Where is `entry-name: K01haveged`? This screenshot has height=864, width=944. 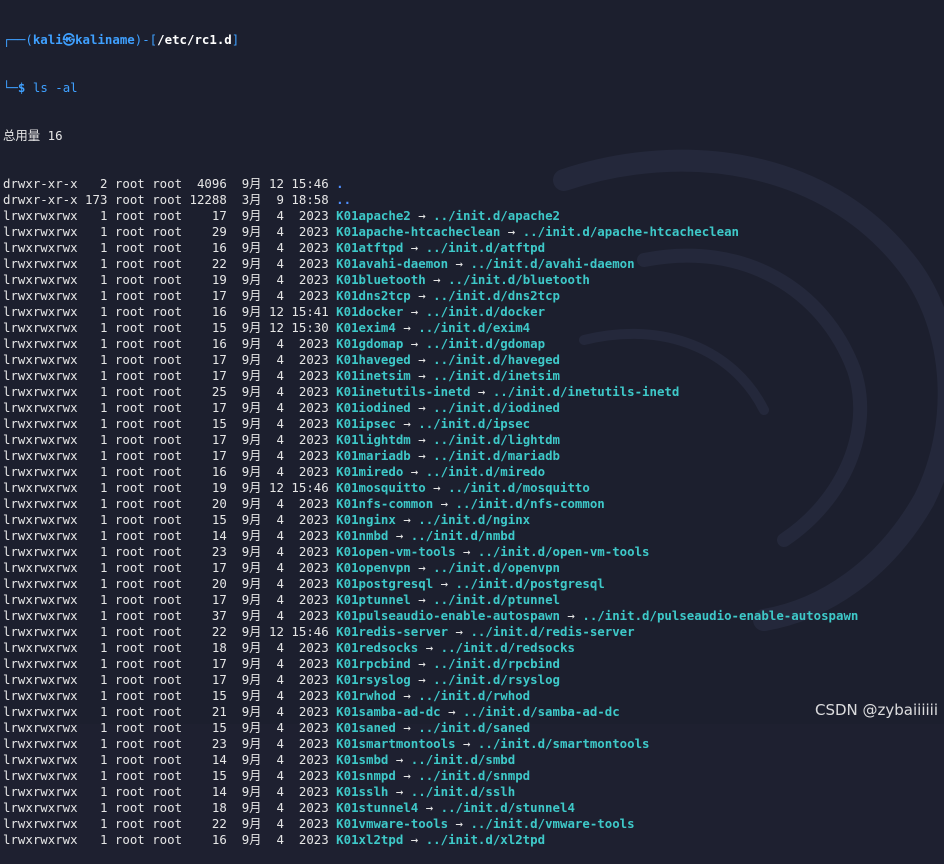
entry-name: K01haveged is located at coordinates (373, 359).